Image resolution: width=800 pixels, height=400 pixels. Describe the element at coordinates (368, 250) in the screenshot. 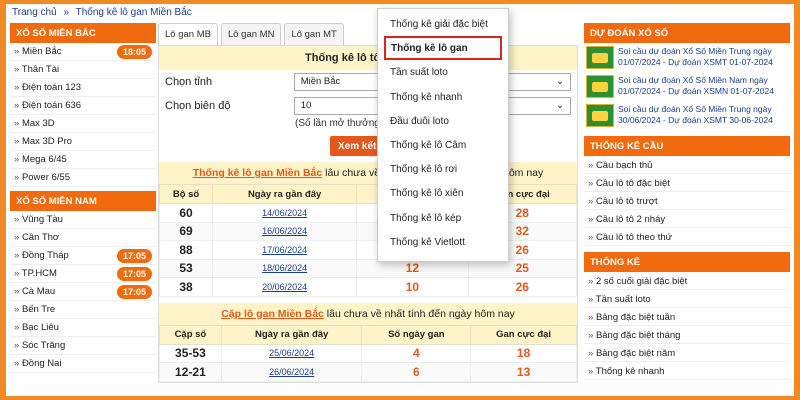

I see `table-row: 8817/06/20241026` at that location.